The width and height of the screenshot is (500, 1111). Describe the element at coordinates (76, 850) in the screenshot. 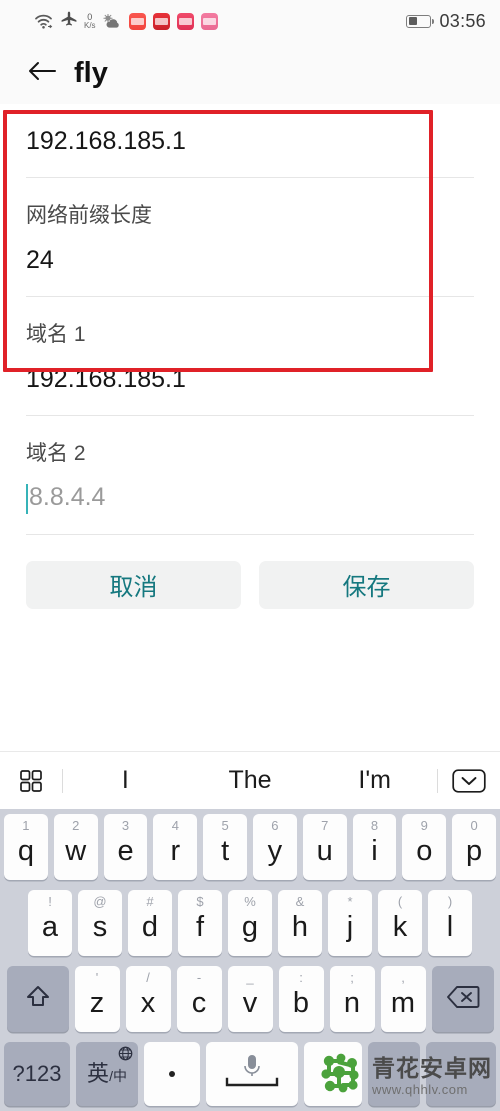

I see `key-label: w` at that location.